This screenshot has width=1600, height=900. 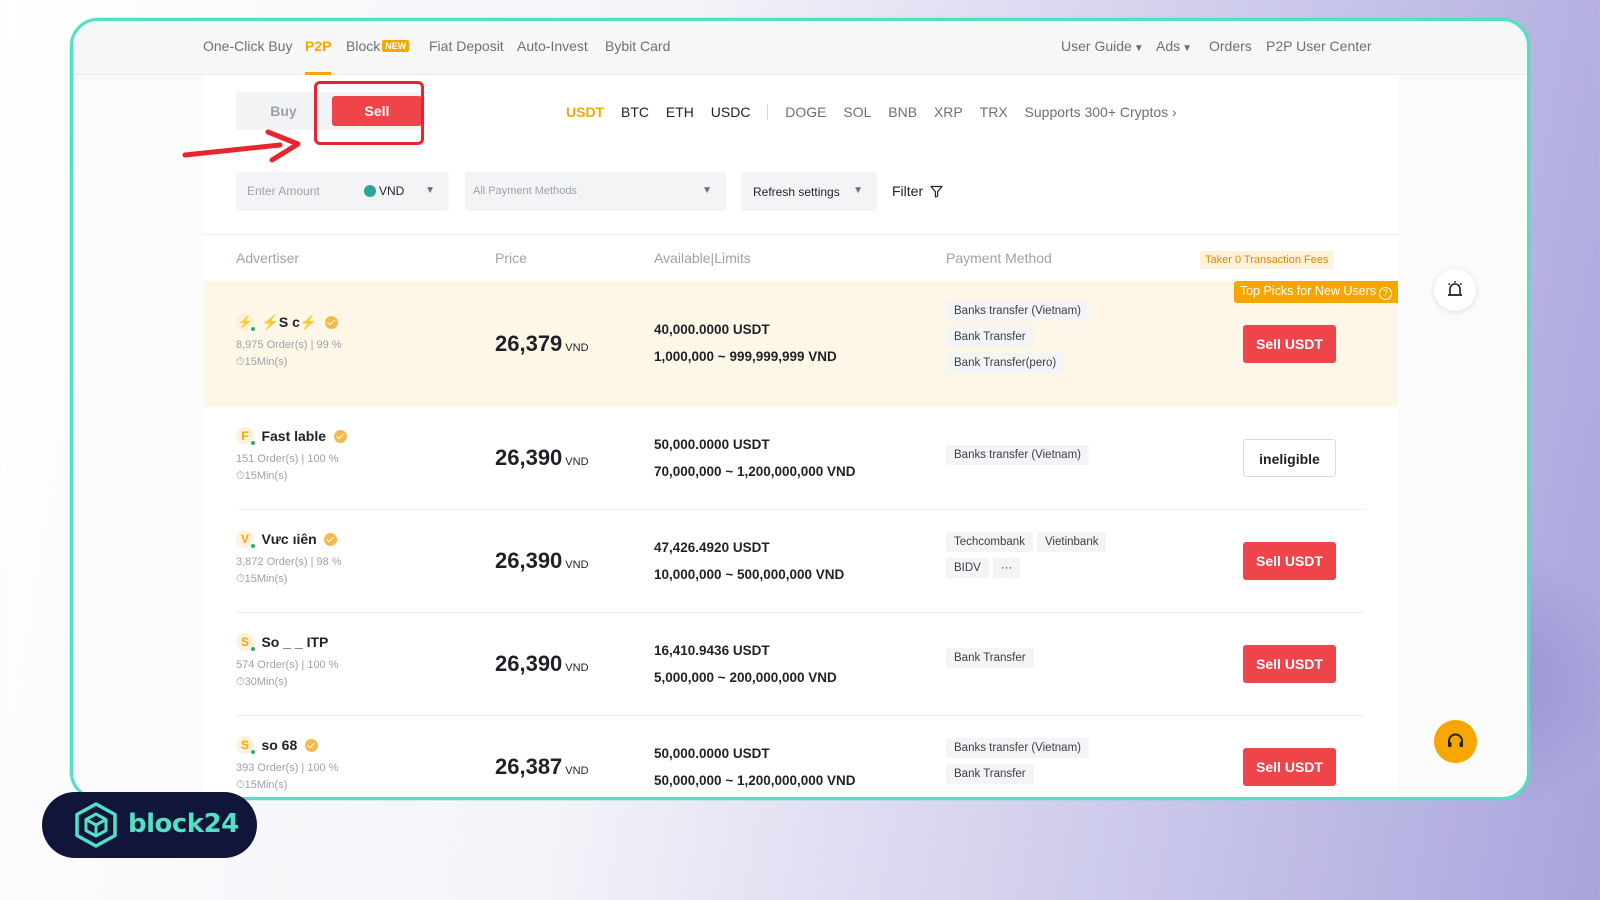 I want to click on order-limits: 10,000,000 ~ 500,000,000 VND, so click(x=749, y=574).